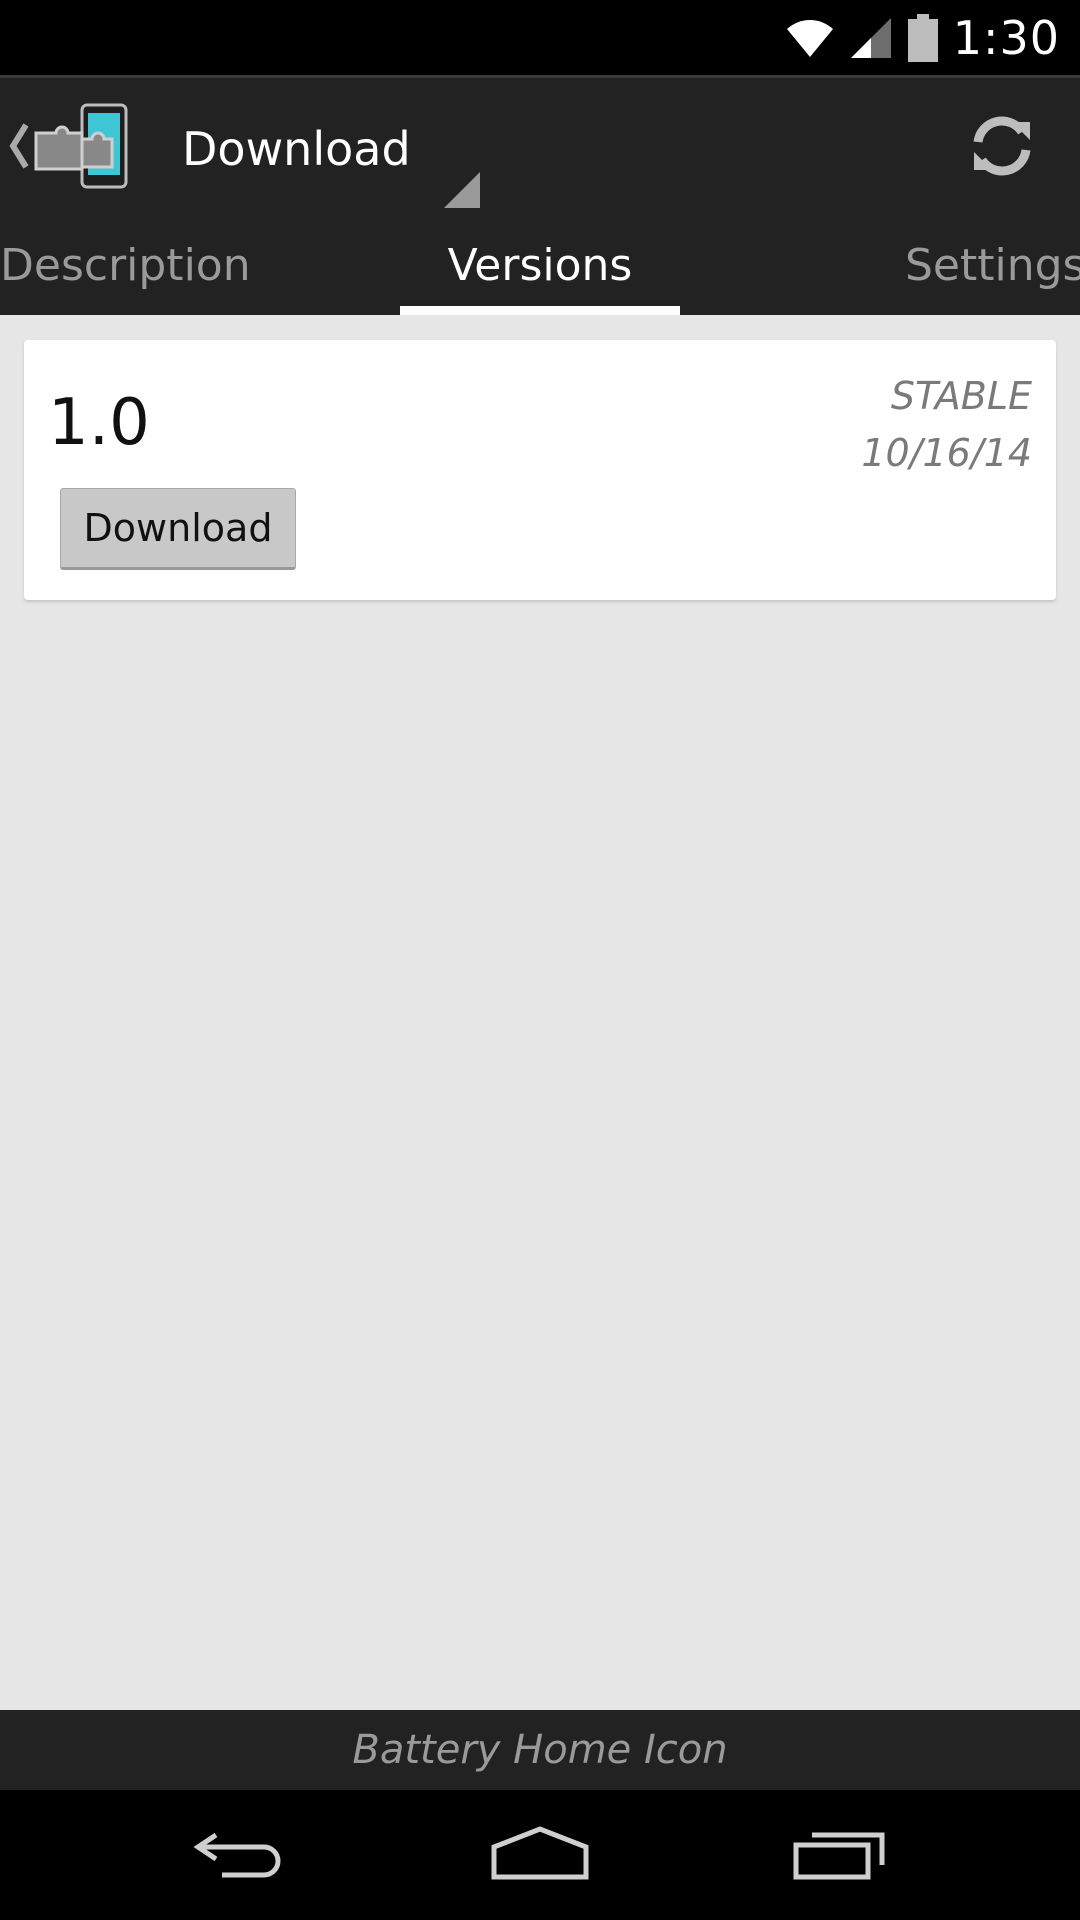 This screenshot has height=1920, width=1080. Describe the element at coordinates (946, 425) in the screenshot. I see `version-meta: STABLE 10/16/14` at that location.